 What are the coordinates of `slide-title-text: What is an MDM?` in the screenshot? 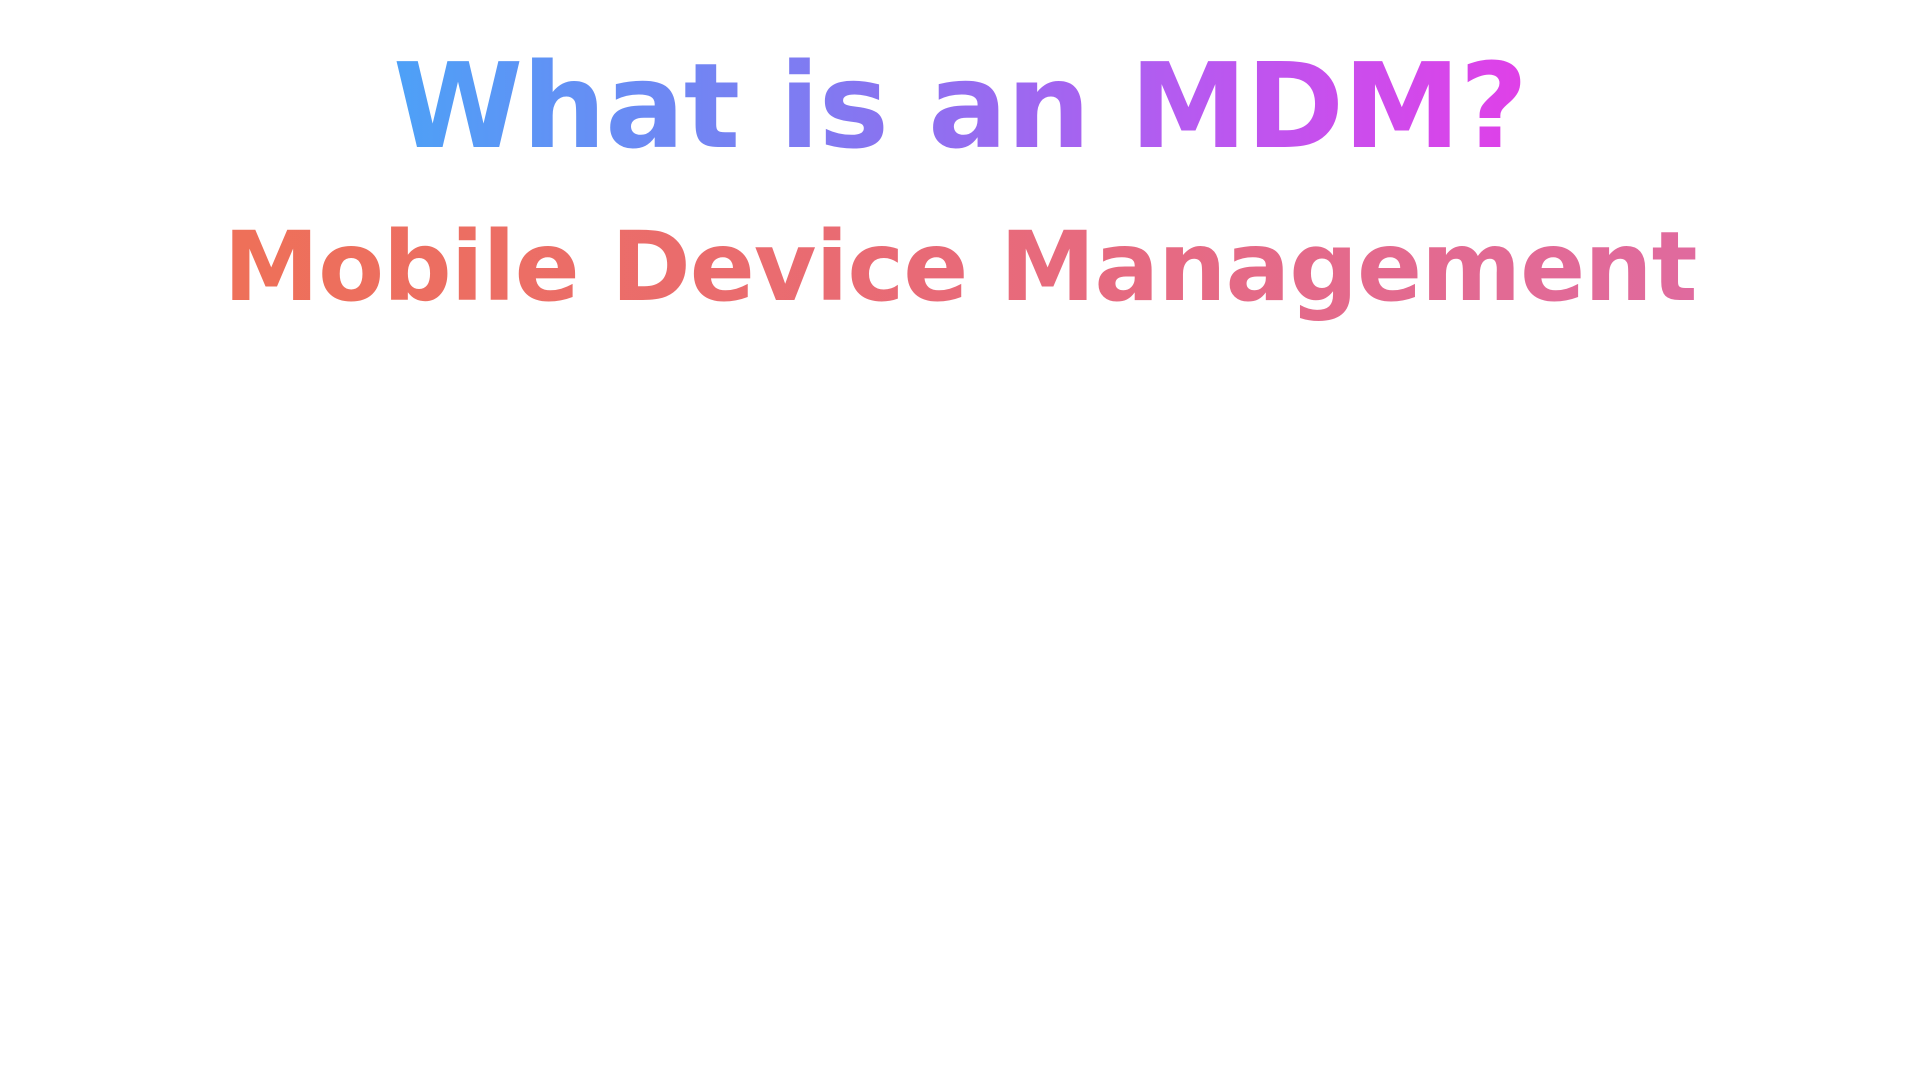 It's located at (960, 107).